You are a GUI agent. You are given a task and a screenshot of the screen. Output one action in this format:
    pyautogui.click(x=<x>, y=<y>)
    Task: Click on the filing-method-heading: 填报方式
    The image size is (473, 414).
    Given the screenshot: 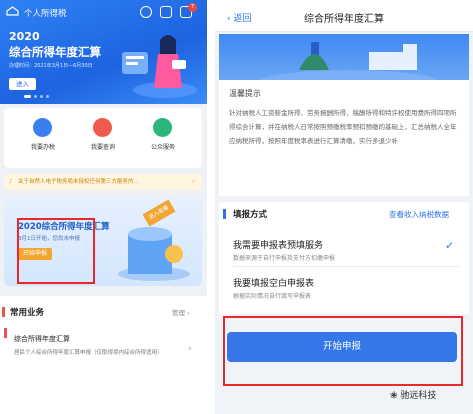 What is the action you would take?
    pyautogui.click(x=250, y=215)
    